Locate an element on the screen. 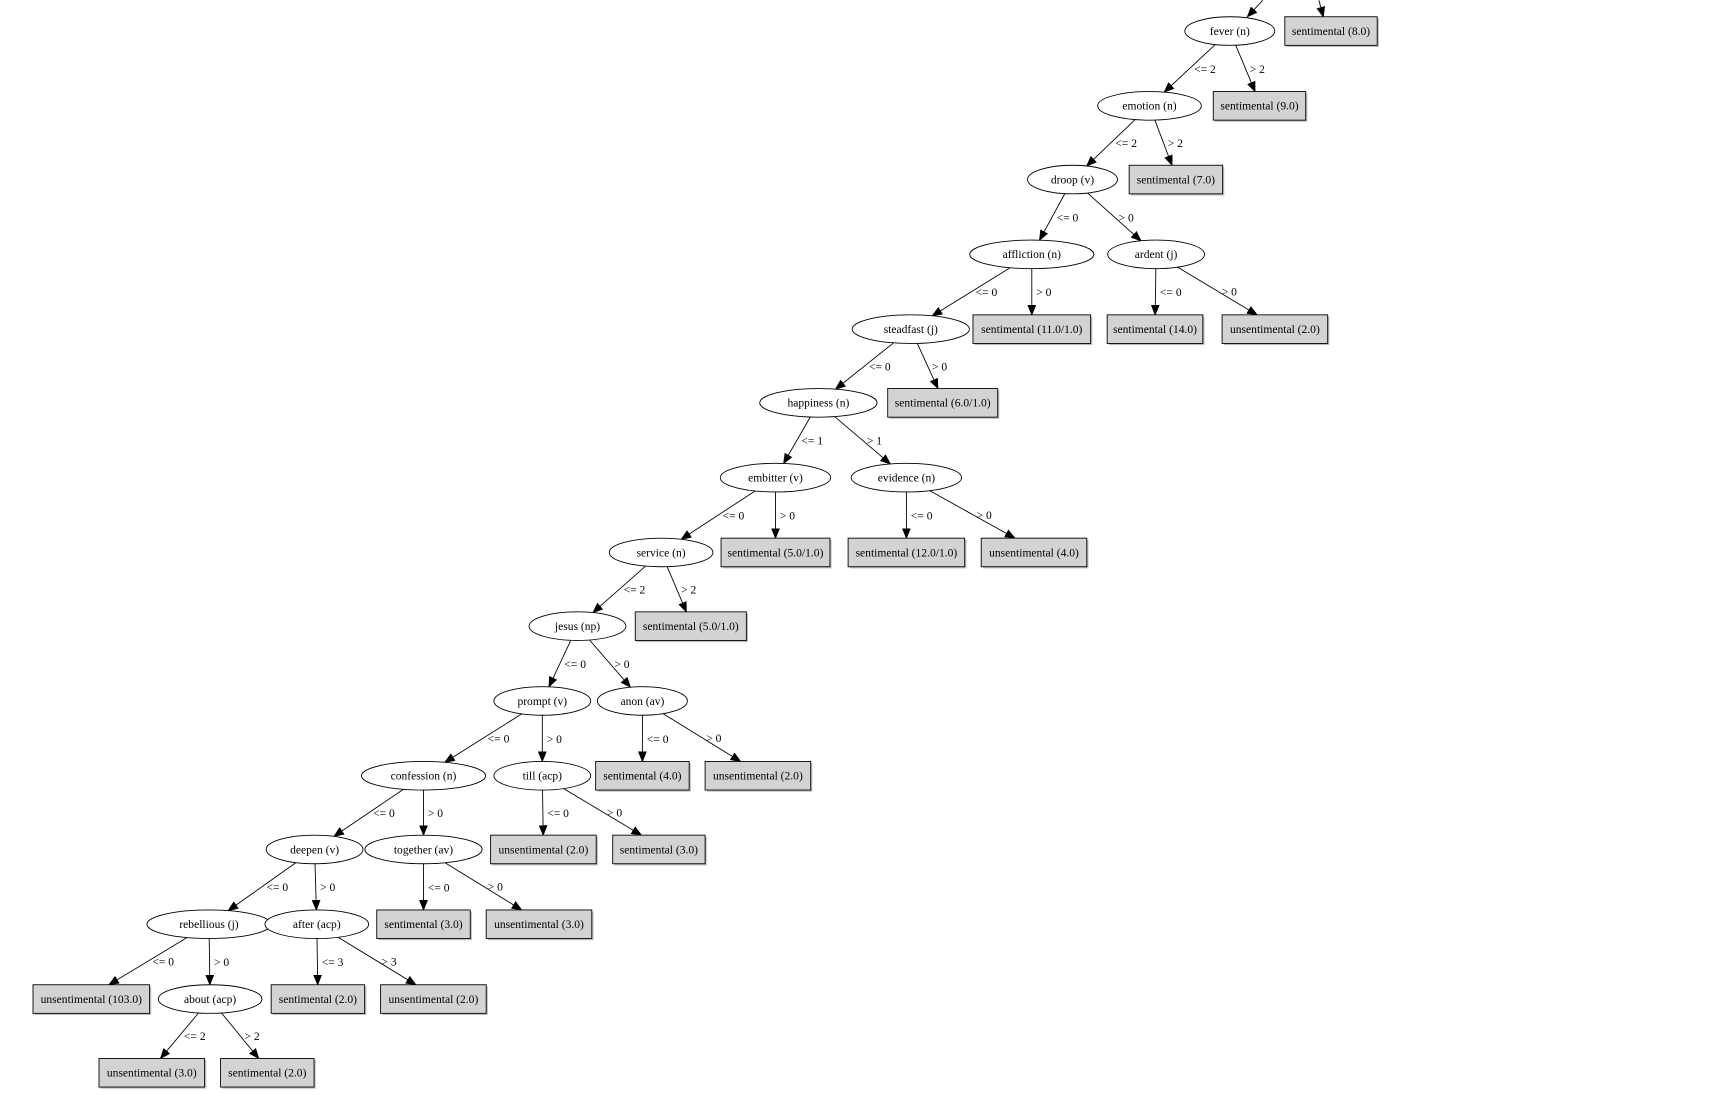 This screenshot has height=1095, width=1716. node-label: emotion (n) is located at coordinates (1149, 107).